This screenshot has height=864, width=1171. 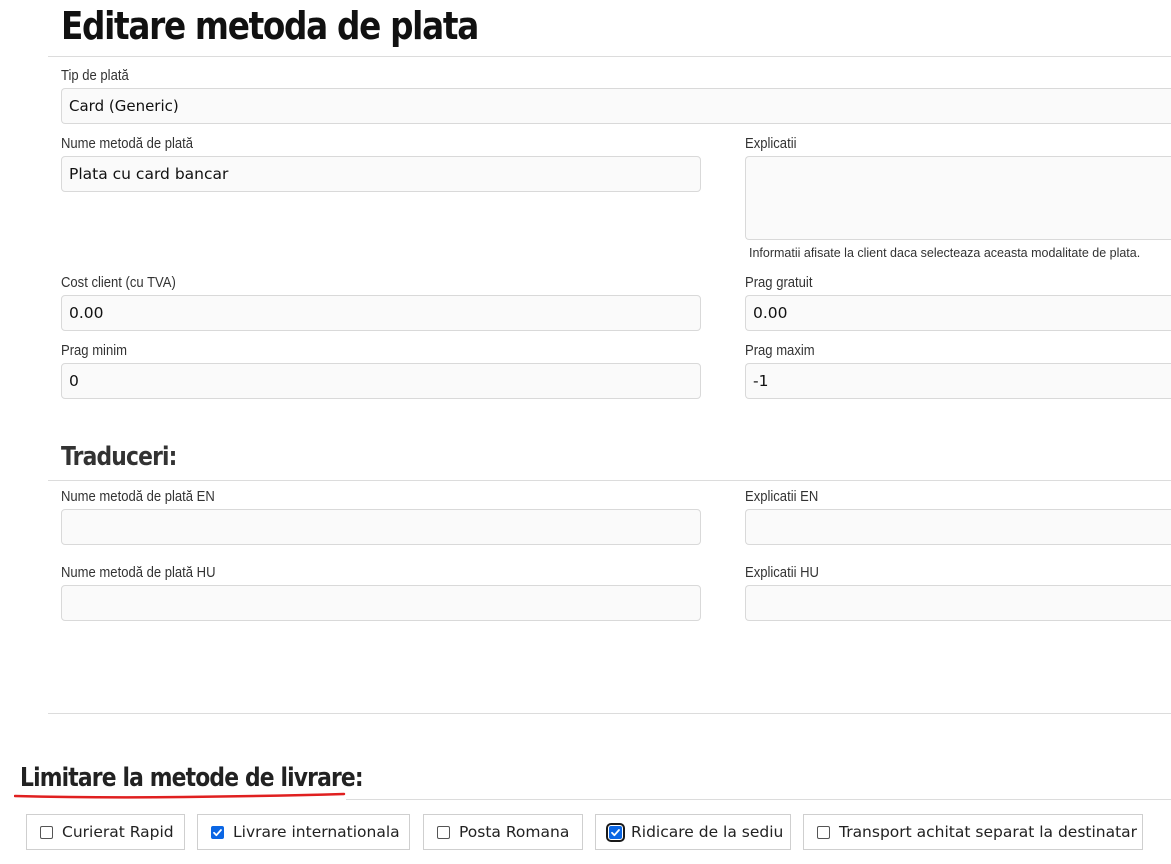 I want to click on free-threshold-label: Prag gratuit, so click(x=779, y=283).